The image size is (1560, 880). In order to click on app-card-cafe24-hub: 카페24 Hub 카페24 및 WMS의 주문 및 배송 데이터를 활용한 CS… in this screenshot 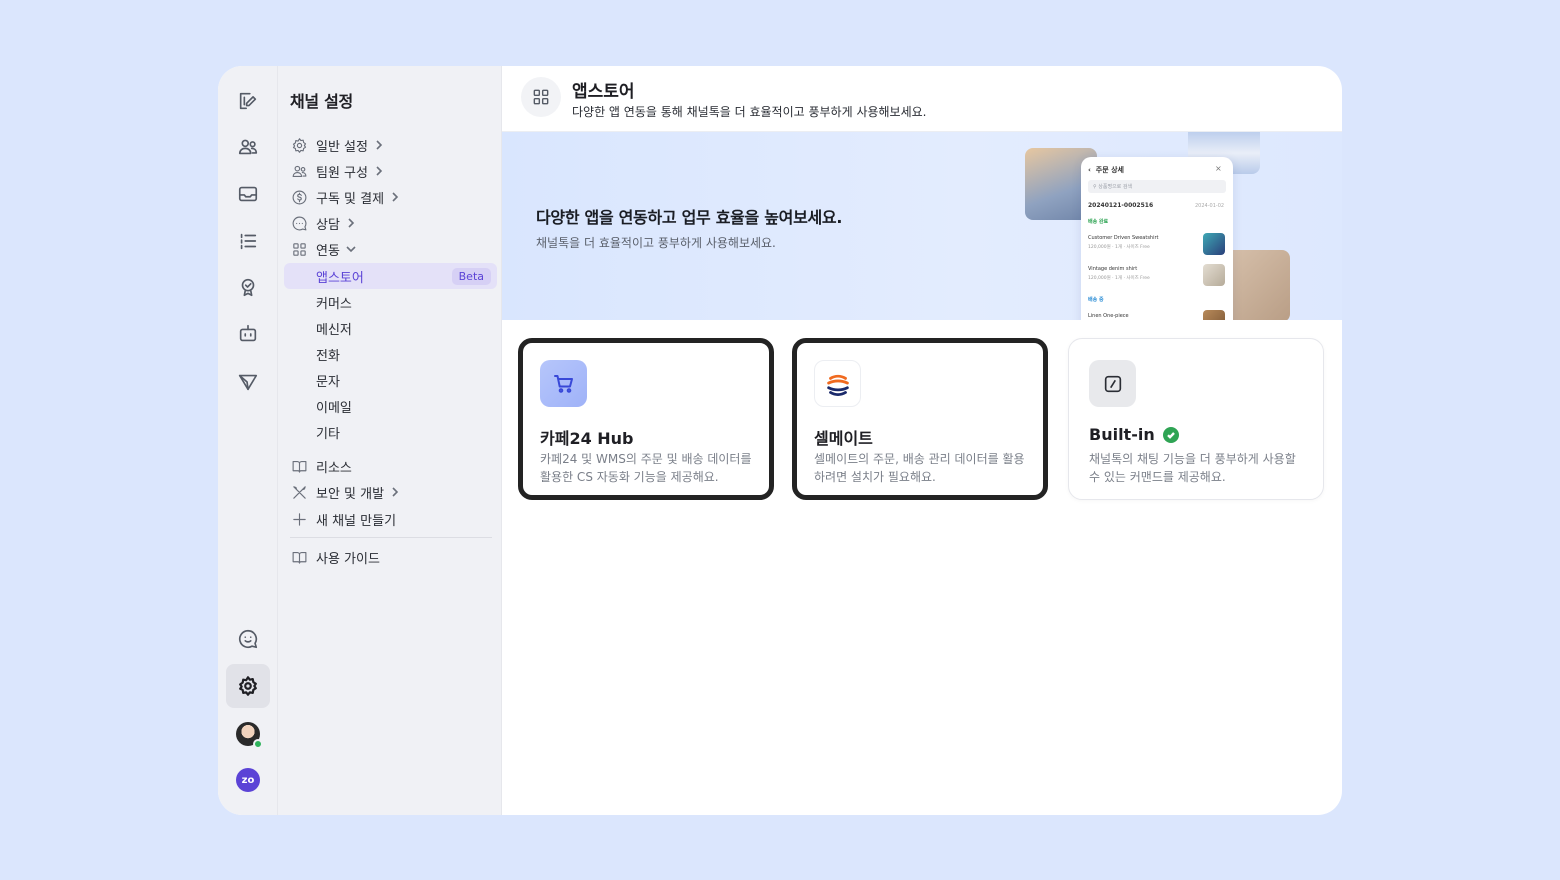, I will do `click(646, 419)`.